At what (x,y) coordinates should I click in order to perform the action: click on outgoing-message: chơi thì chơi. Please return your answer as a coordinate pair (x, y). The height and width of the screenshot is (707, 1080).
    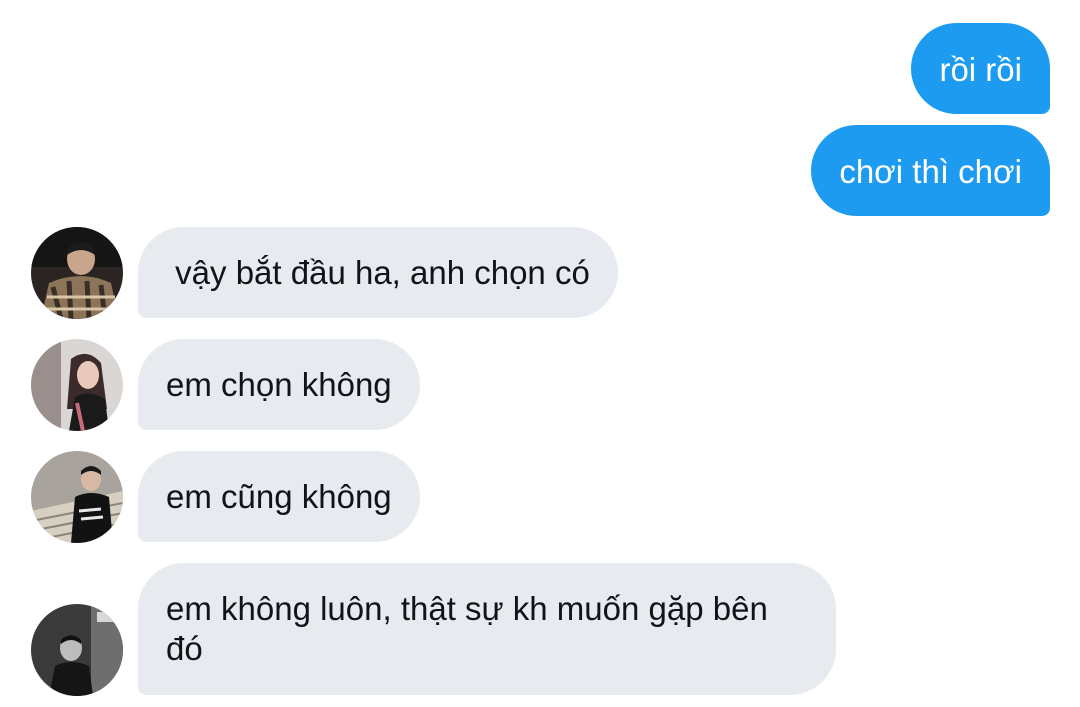
    Looking at the image, I should click on (930, 170).